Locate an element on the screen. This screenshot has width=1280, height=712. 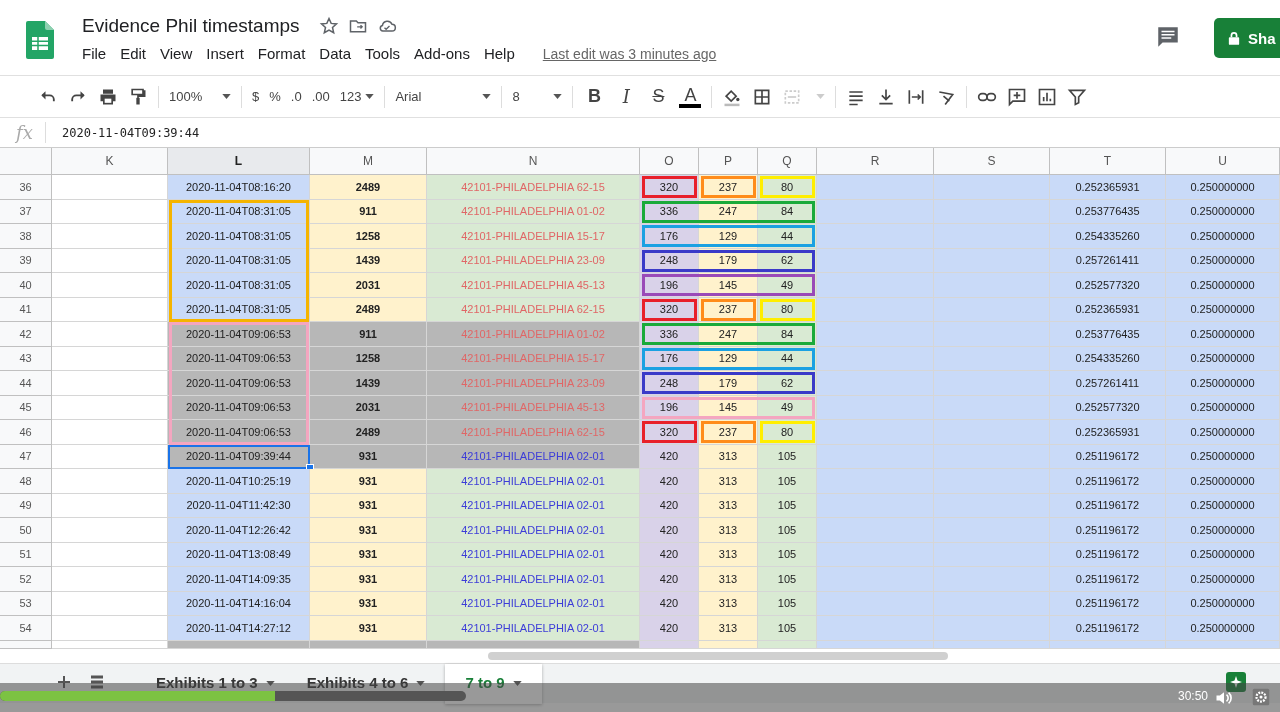
menu-item: Tools is located at coordinates (387, 53).